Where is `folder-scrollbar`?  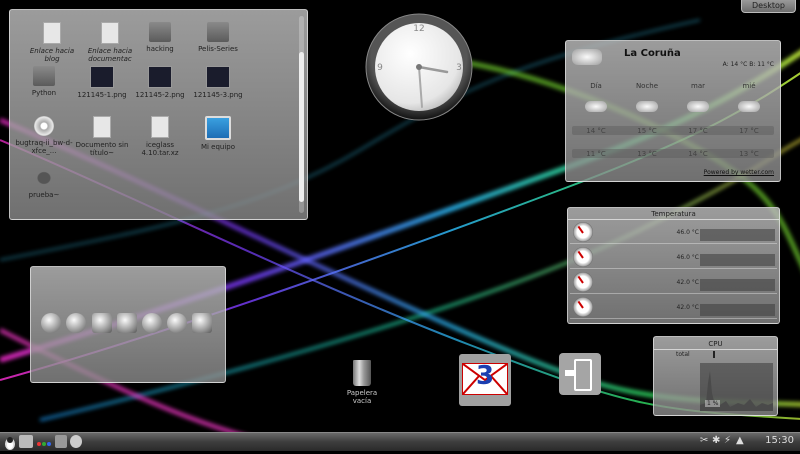 folder-scrollbar is located at coordinates (301, 114).